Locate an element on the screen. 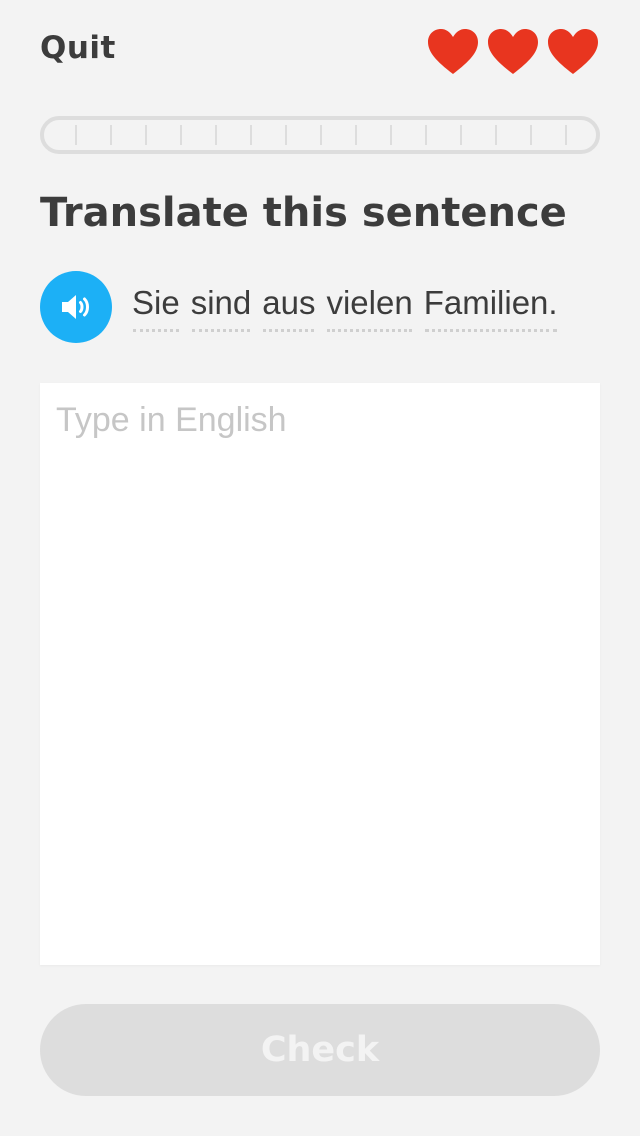 The width and height of the screenshot is (640, 1136). hearts is located at coordinates (513, 52).